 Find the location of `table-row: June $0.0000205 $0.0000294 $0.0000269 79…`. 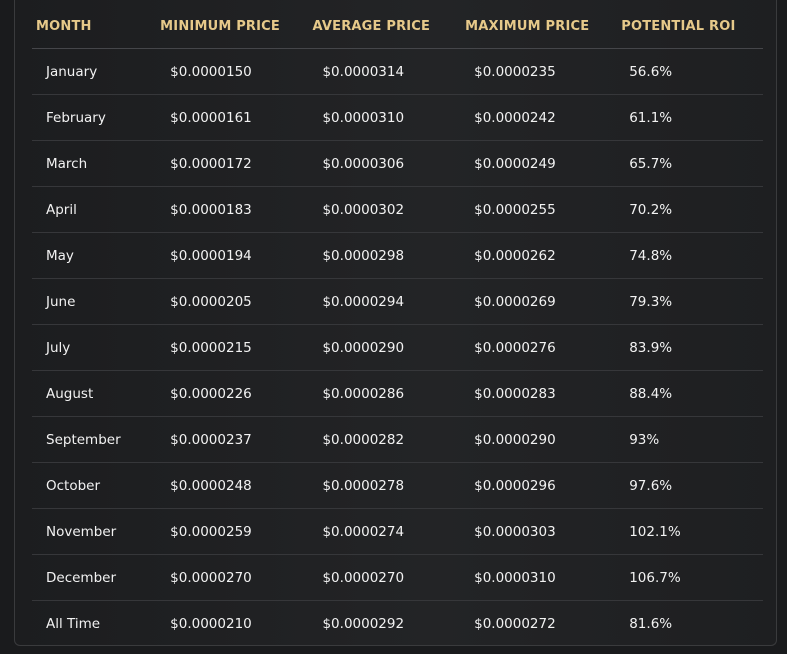

table-row: June $0.0000205 $0.0000294 $0.0000269 79… is located at coordinates (397, 301).